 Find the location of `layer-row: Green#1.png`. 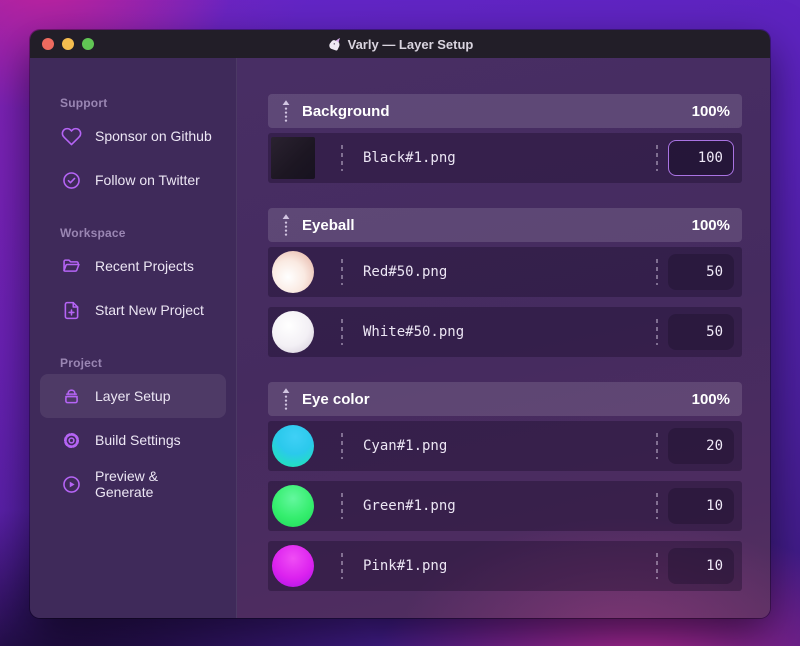

layer-row: Green#1.png is located at coordinates (505, 506).